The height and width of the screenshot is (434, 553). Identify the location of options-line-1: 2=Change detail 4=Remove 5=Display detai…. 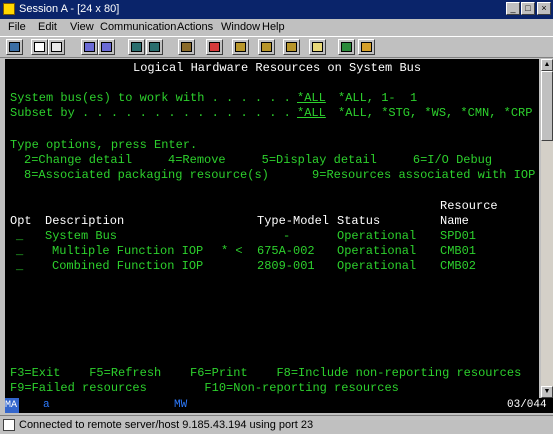
(258, 160).